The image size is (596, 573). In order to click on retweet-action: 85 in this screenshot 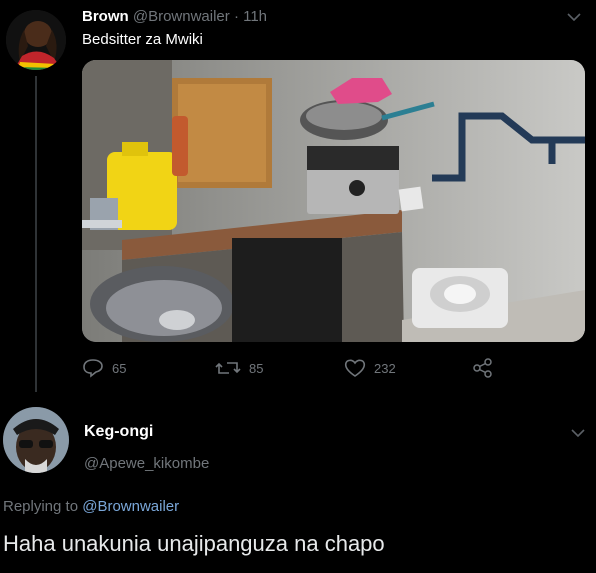, I will do `click(239, 368)`.